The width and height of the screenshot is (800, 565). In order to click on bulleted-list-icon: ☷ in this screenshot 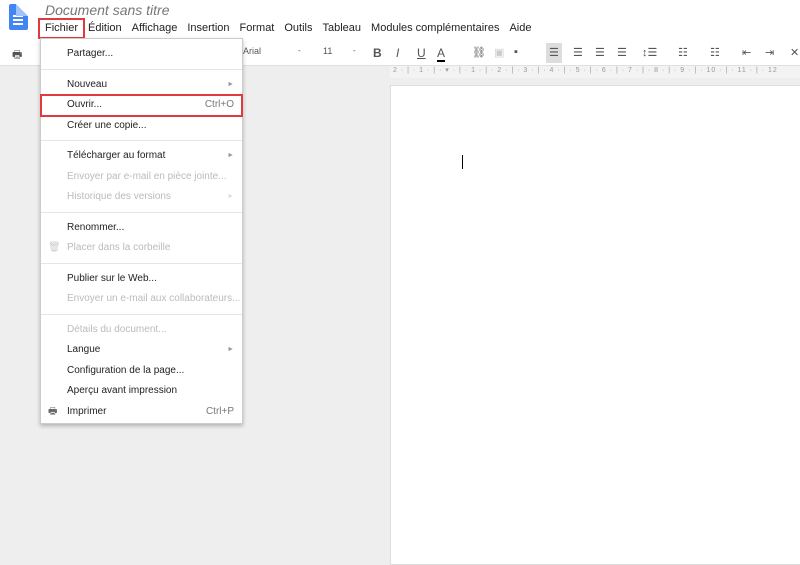, I will do `click(715, 52)`.